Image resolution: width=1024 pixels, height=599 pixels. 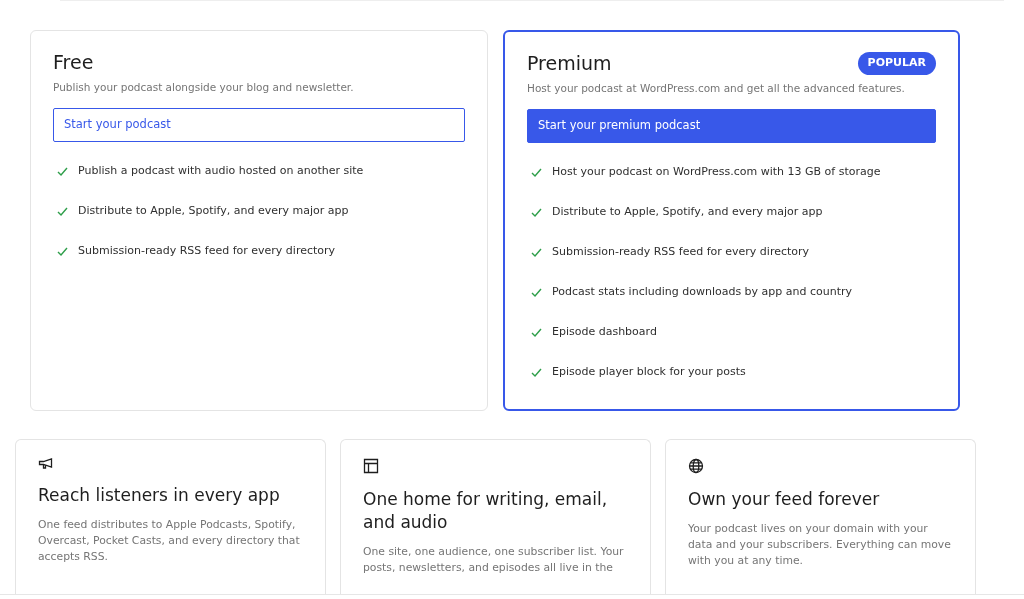 I want to click on globe-icon, so click(x=696, y=466).